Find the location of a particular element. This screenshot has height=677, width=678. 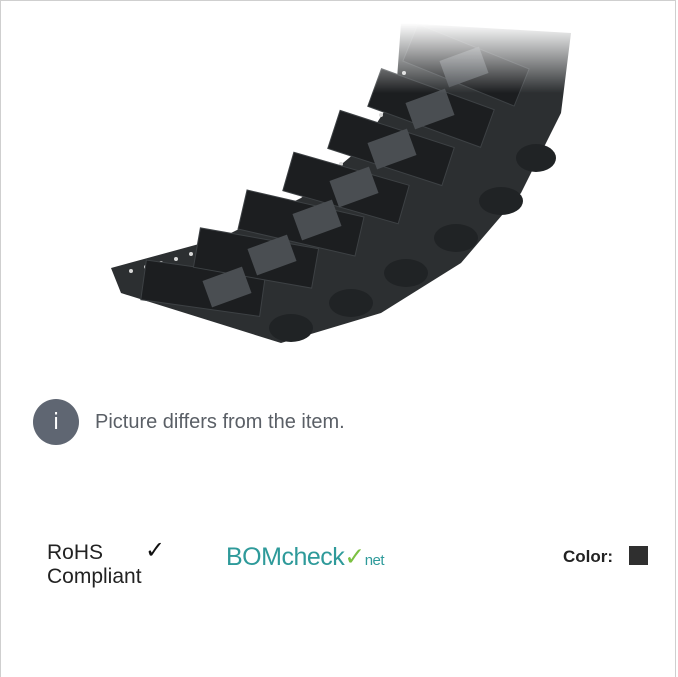

info-icon: i is located at coordinates (56, 422).